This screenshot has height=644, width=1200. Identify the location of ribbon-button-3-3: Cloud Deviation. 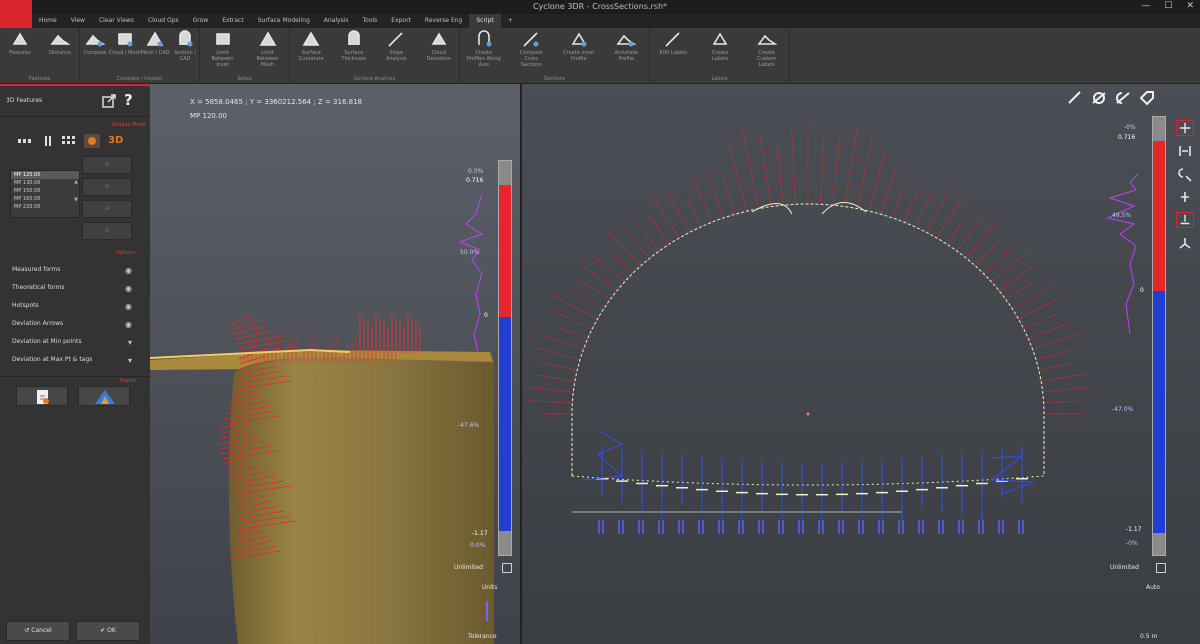
(439, 50).